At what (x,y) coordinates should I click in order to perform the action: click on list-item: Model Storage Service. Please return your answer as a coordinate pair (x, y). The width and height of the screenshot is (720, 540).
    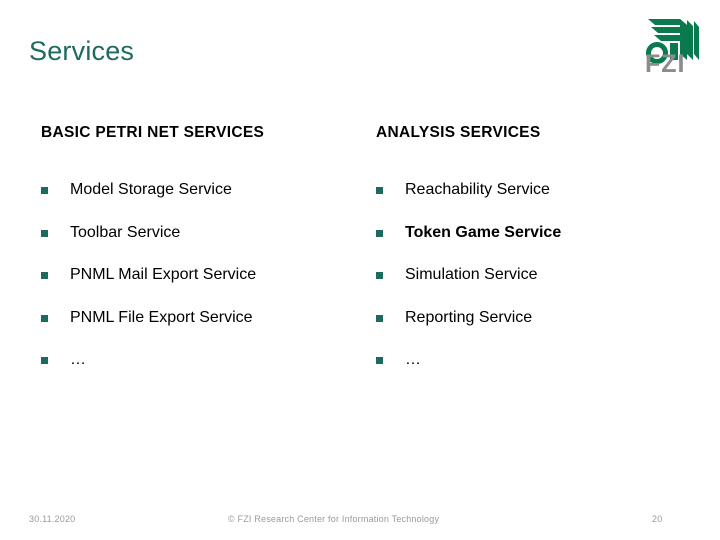
    Looking at the image, I should click on (201, 190).